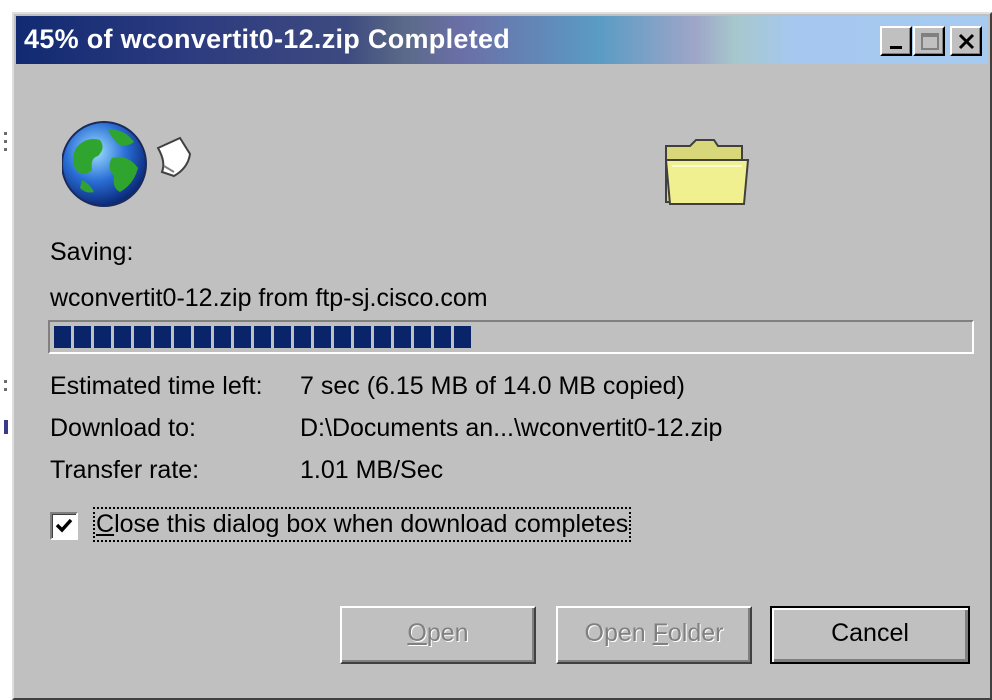  I want to click on transfer-rate-label: Transfer rate:, so click(125, 470).